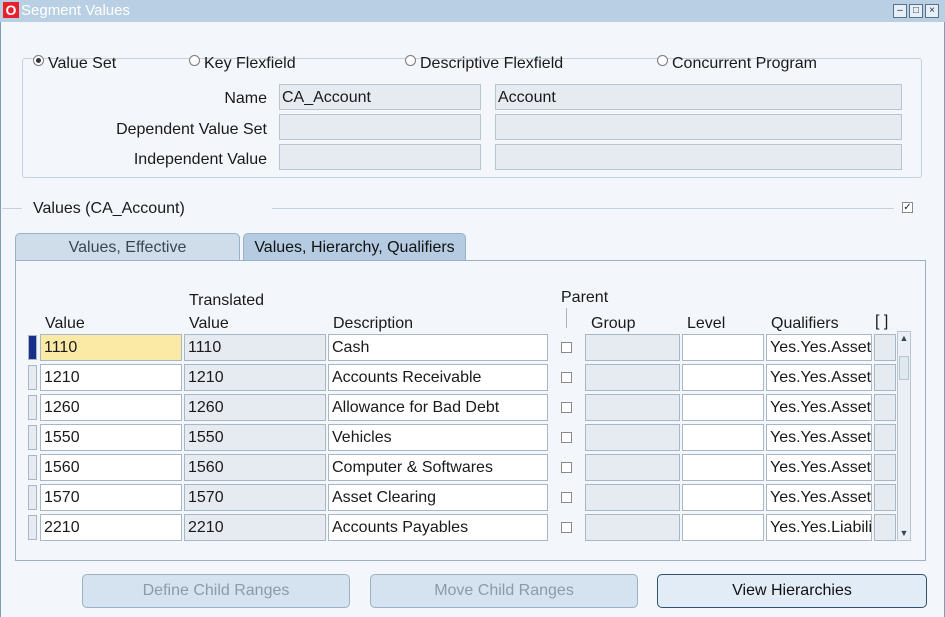 The width and height of the screenshot is (945, 617). Describe the element at coordinates (904, 533) in the screenshot. I see `scroll-down-icon: ▼` at that location.